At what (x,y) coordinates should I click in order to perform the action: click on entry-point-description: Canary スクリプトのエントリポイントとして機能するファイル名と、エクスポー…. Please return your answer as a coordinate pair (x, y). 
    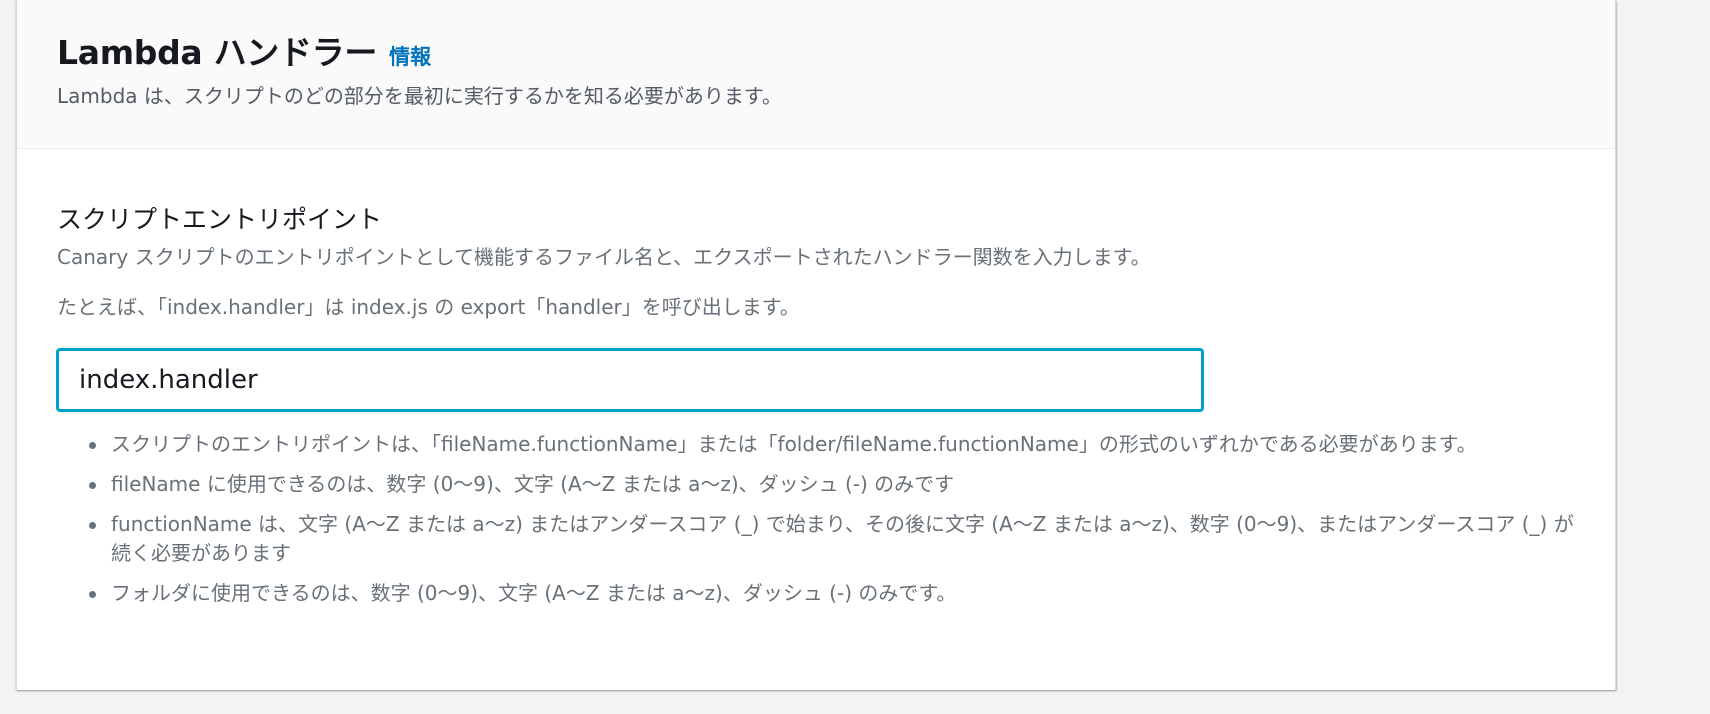
    Looking at the image, I should click on (604, 257).